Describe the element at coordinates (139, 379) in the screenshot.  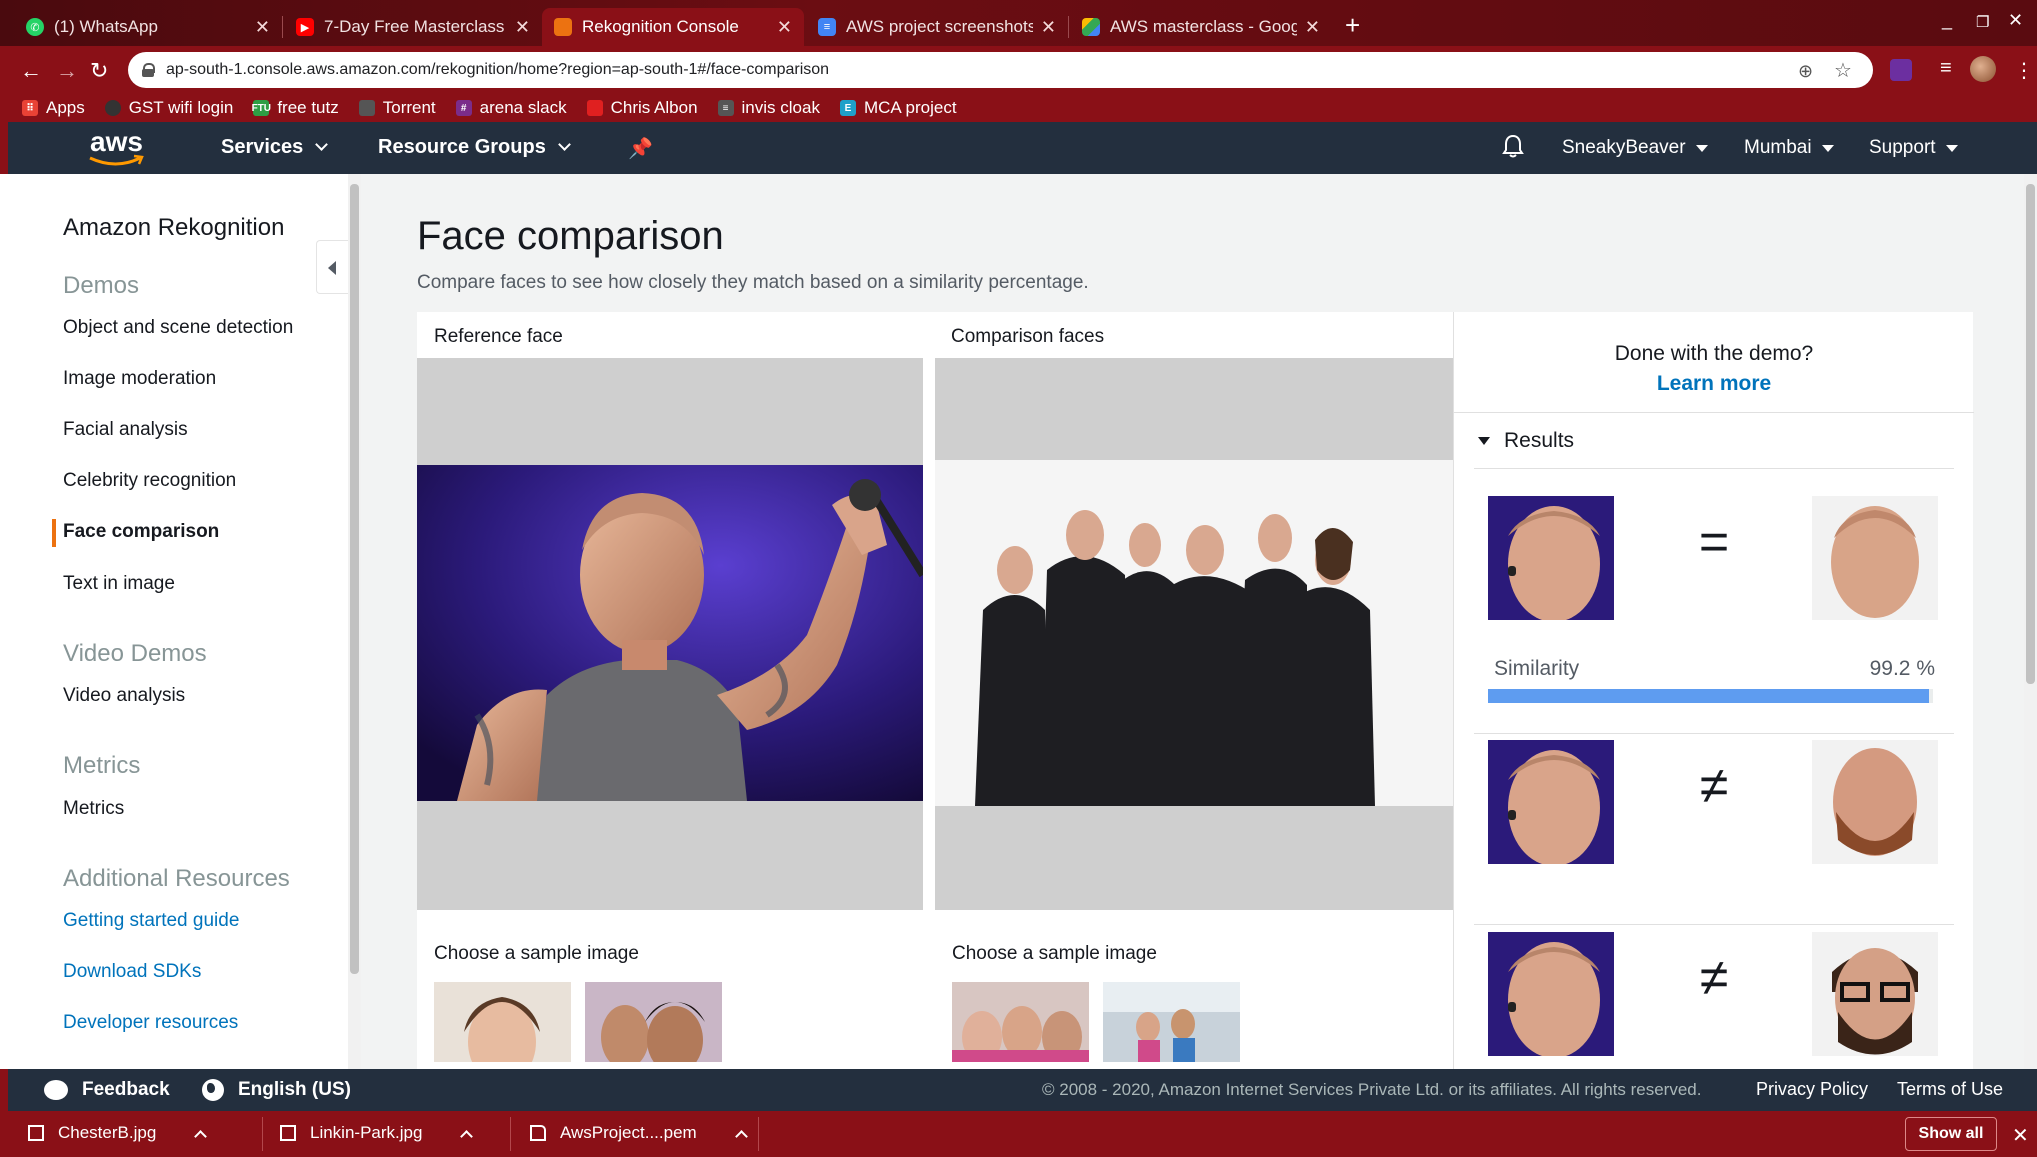
I see `sidebar-item-image-moderation: Image moderation` at that location.